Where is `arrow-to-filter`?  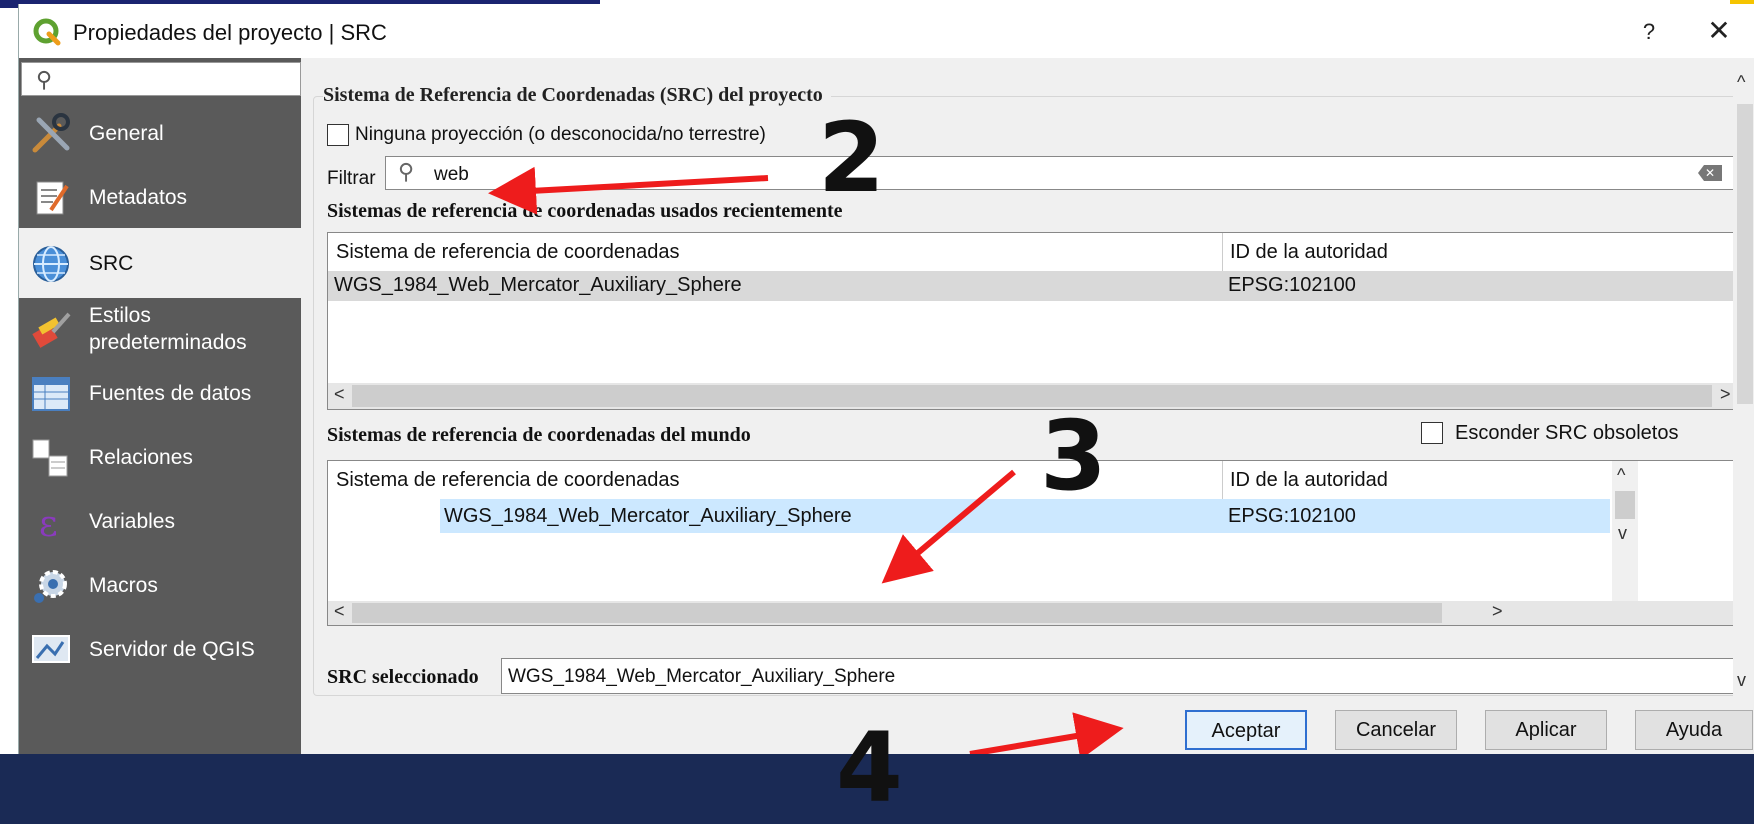
arrow-to-filter is located at coordinates (628, 190).